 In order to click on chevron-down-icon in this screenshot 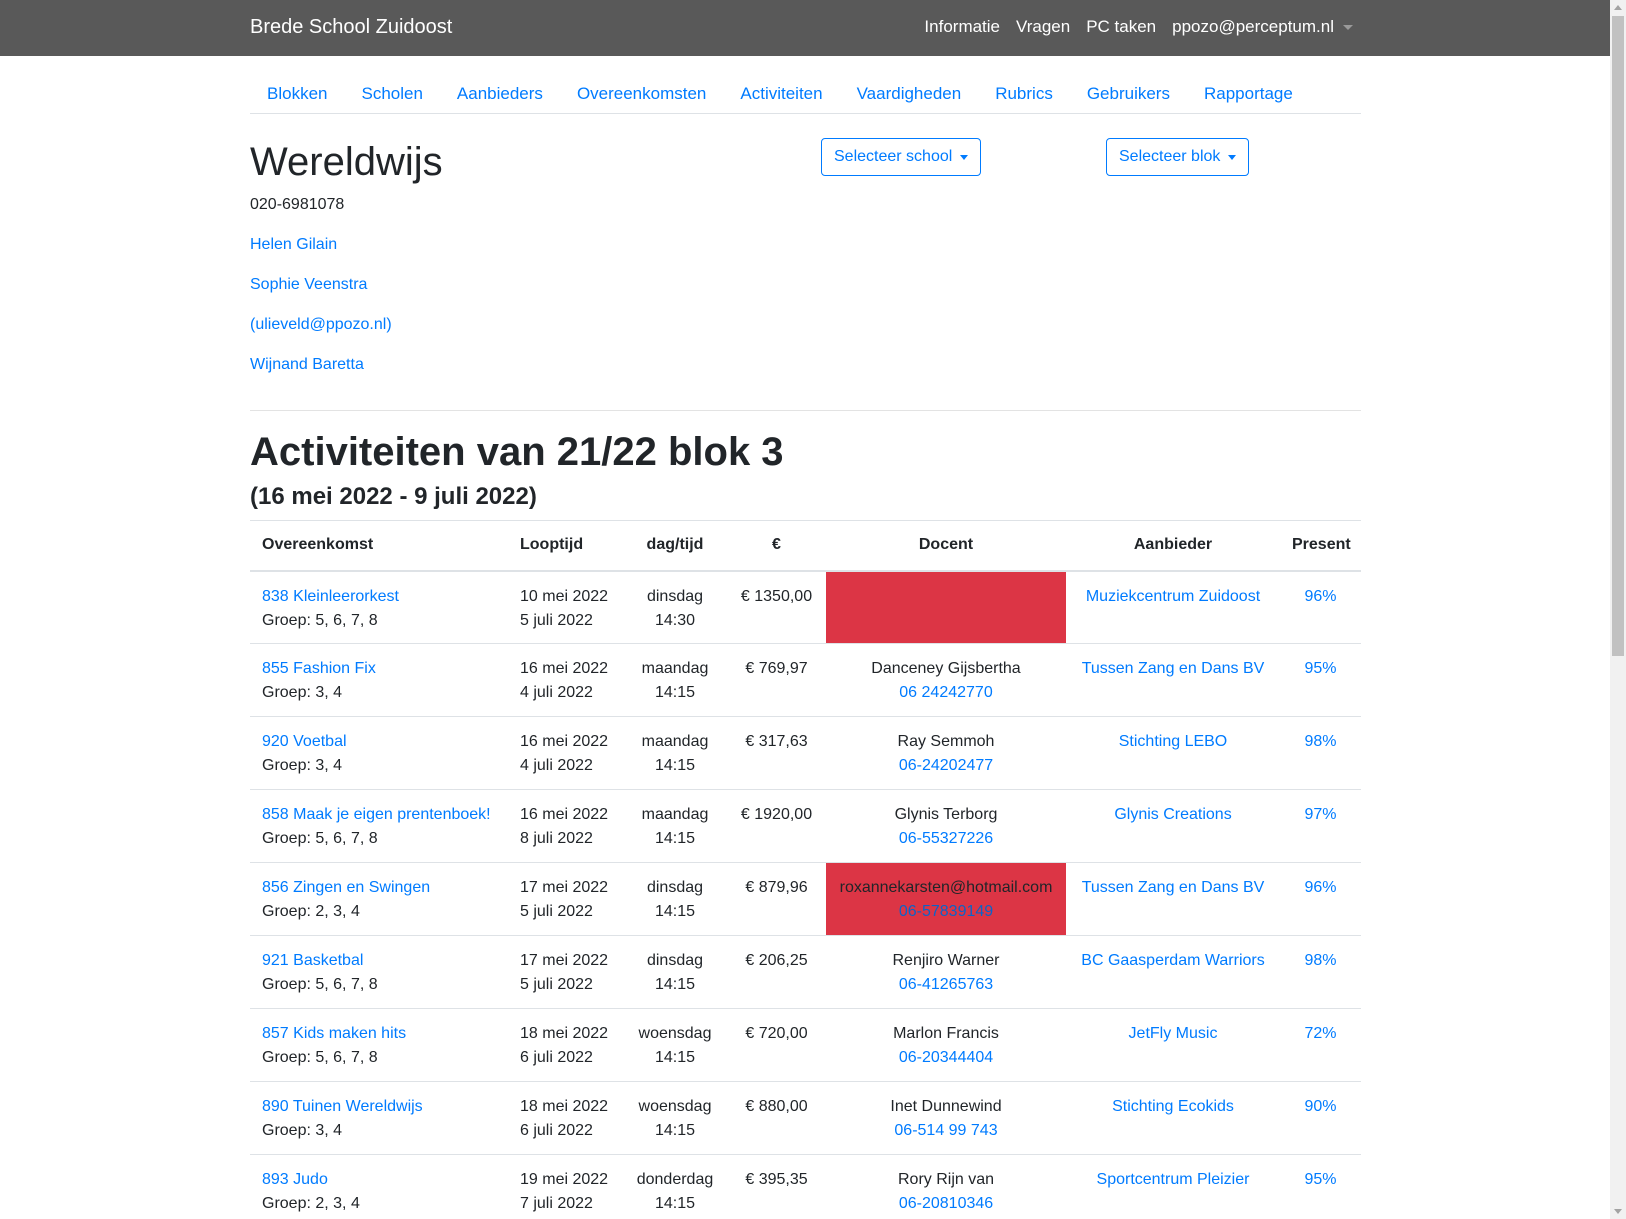, I will do `click(1348, 27)`.